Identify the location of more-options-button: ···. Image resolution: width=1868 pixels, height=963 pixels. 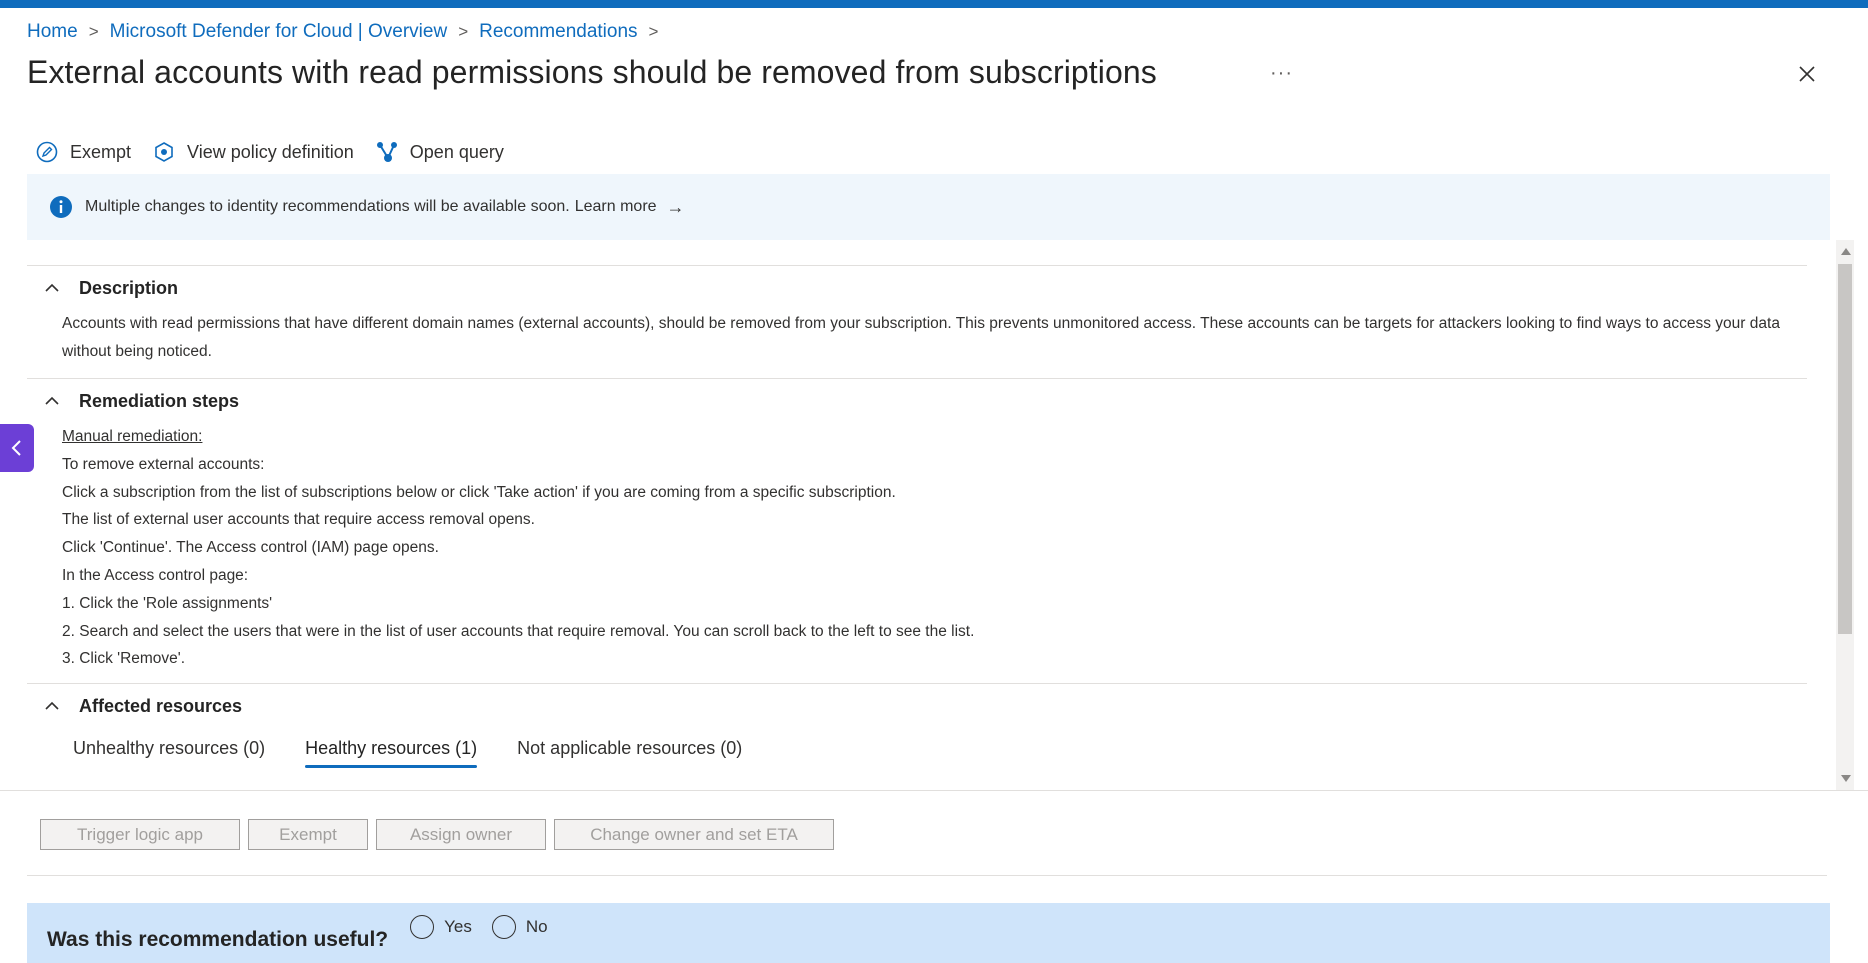
(1281, 73).